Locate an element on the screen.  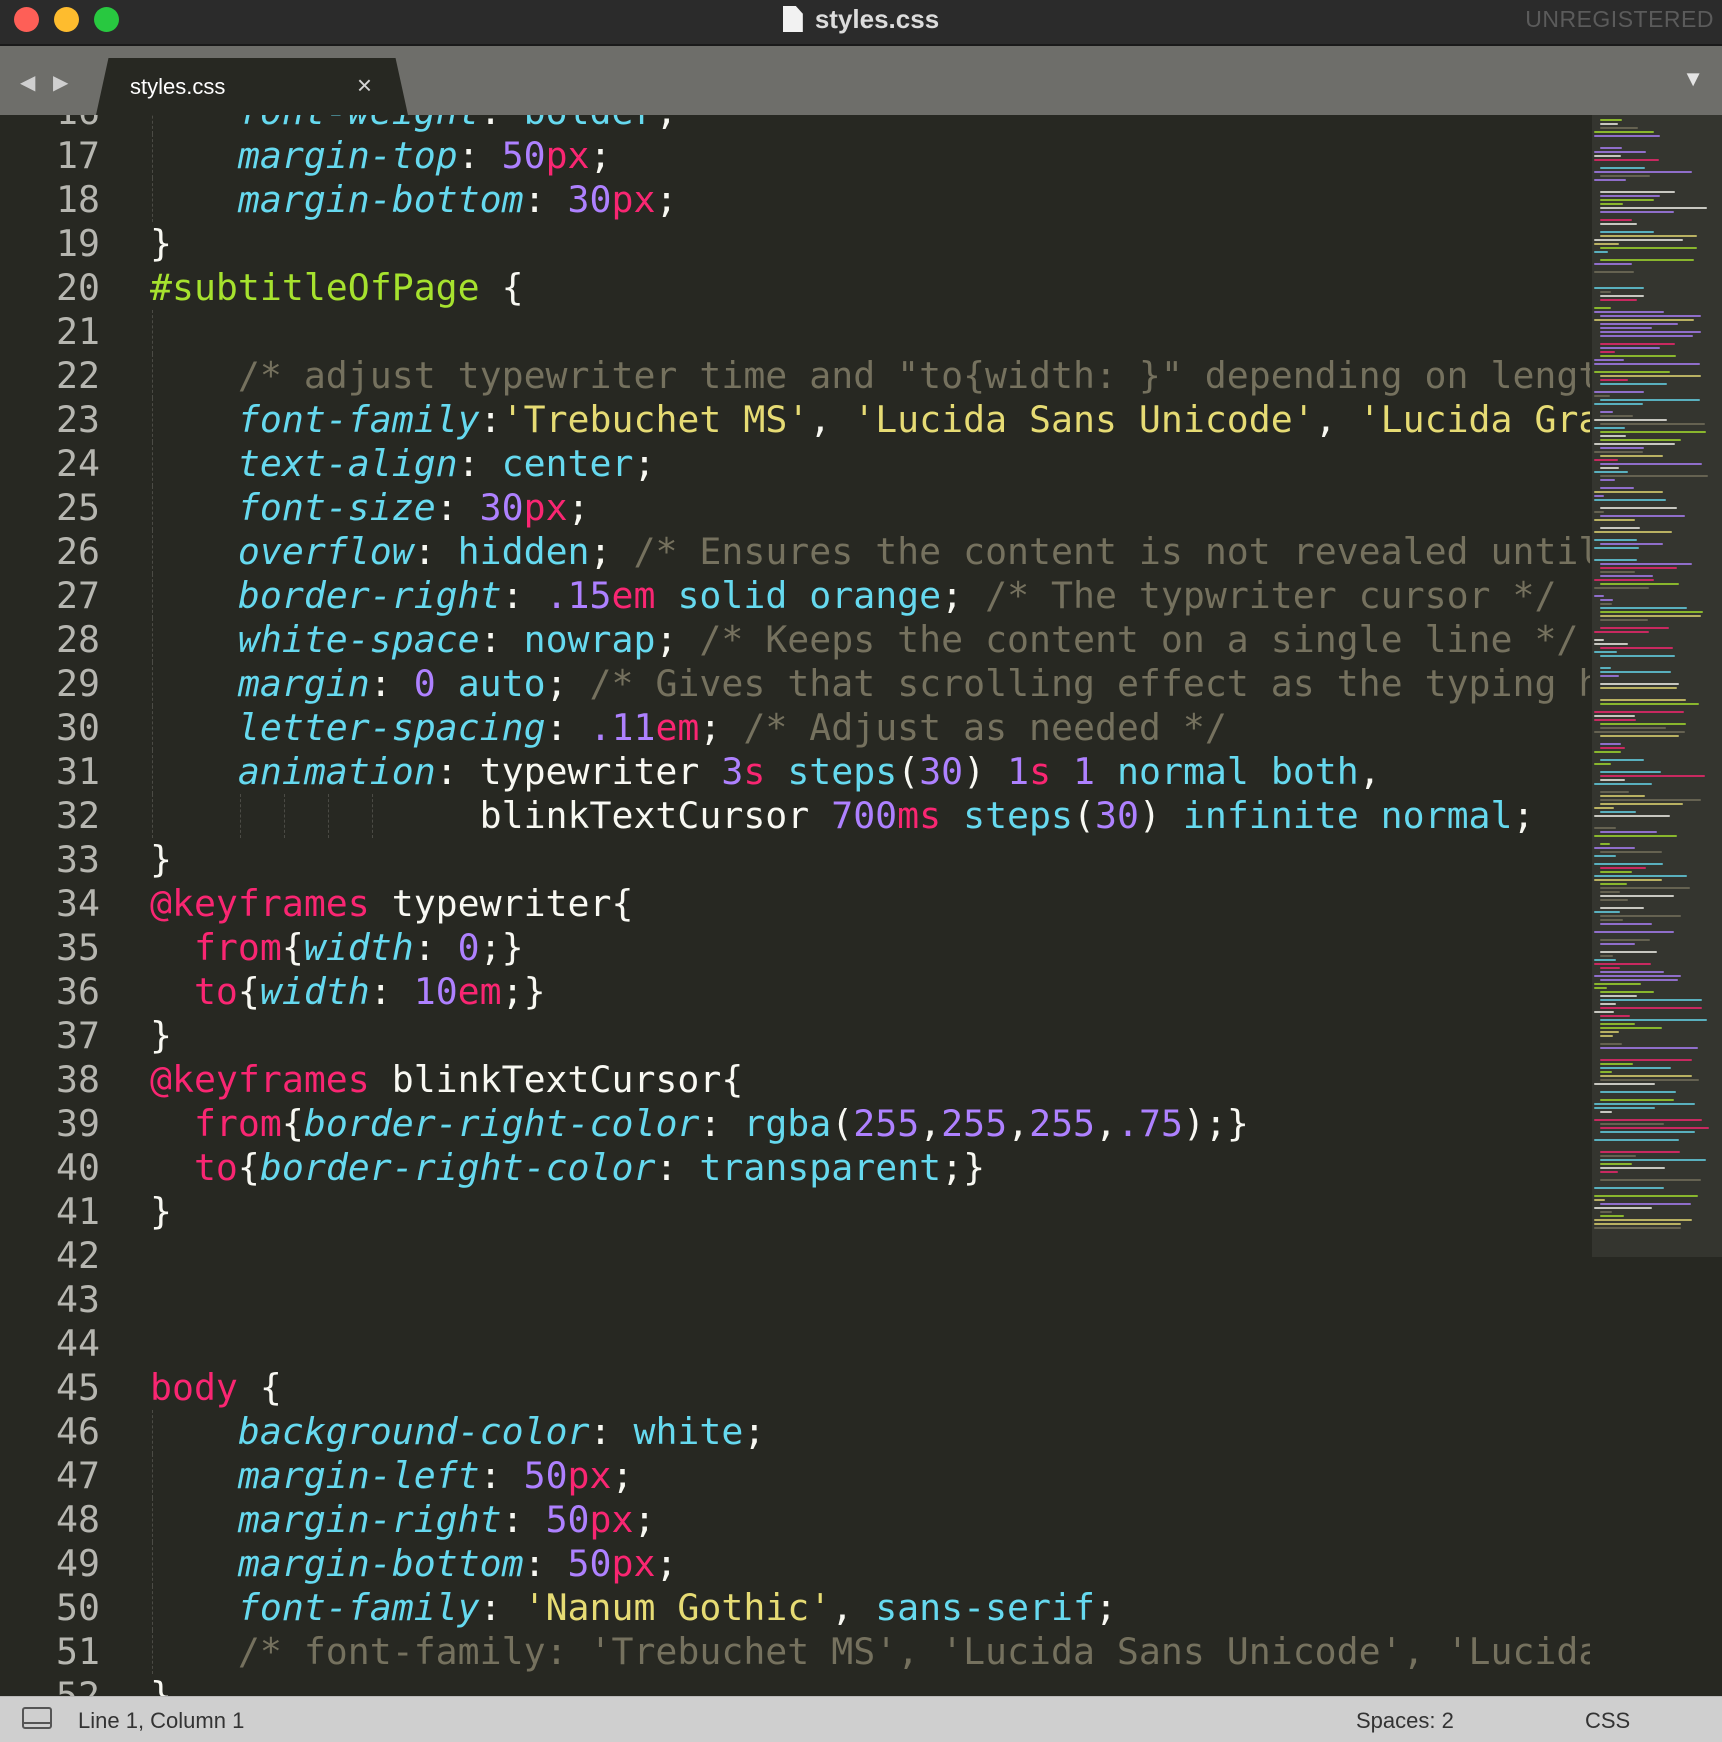
code-line: 35 from{width: 0;} is located at coordinates (795, 948).